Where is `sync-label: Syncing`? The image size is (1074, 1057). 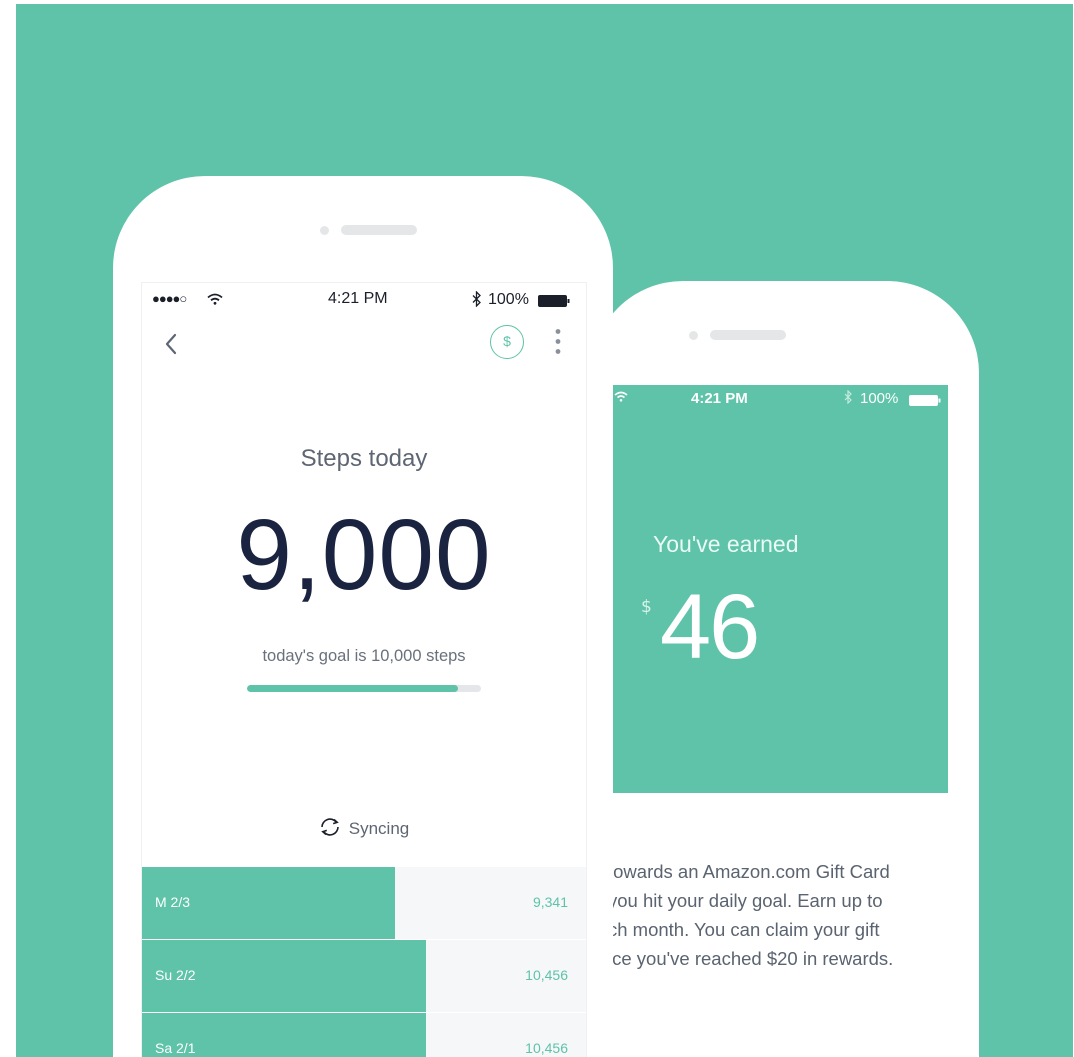
sync-label: Syncing is located at coordinates (379, 828).